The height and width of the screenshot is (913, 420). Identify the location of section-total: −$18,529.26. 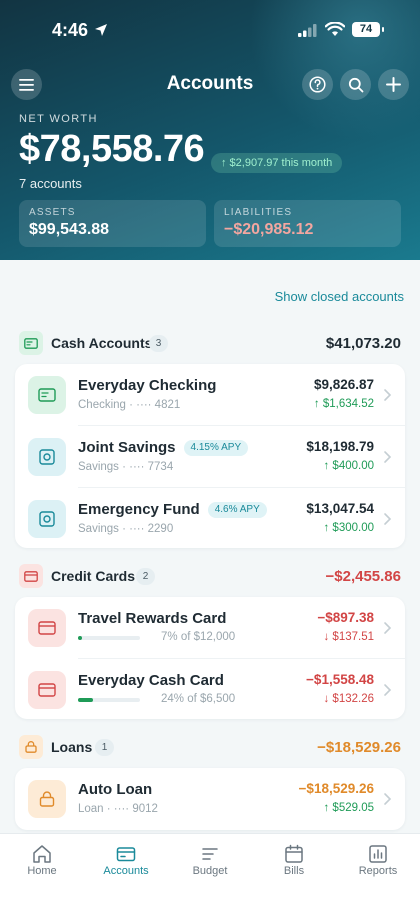
(359, 747).